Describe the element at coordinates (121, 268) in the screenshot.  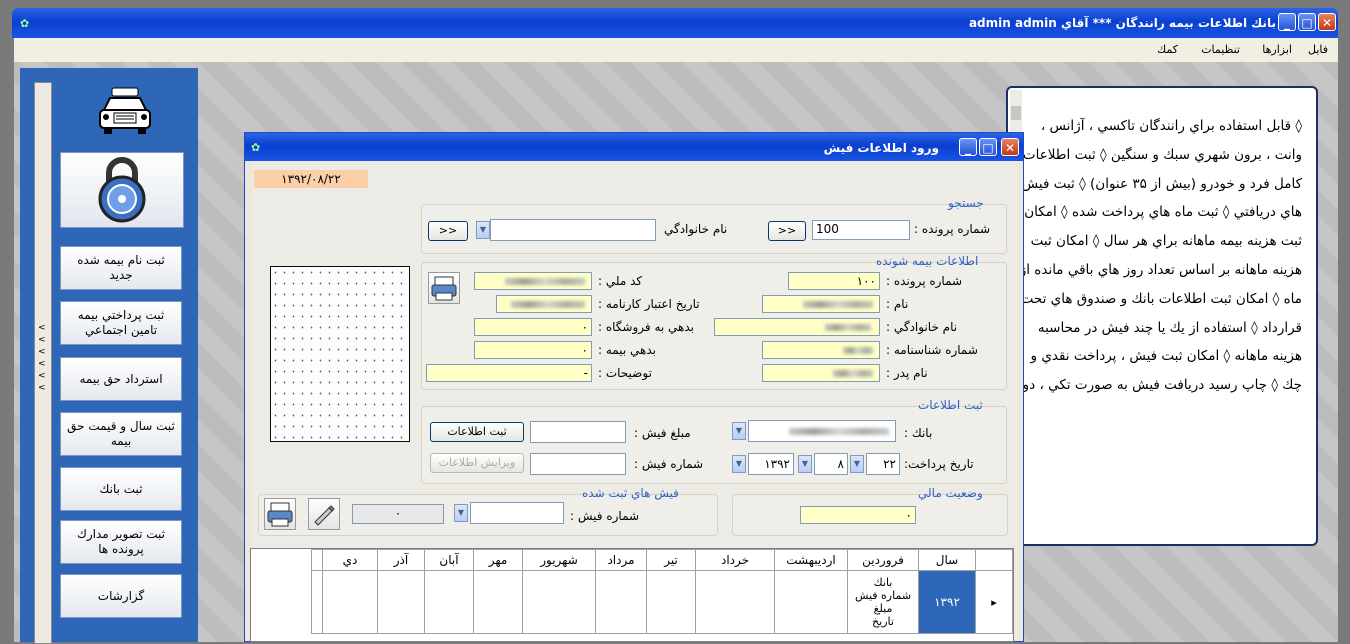
I see `register-insured-button: ثبت نام بيمه شده جديد` at that location.